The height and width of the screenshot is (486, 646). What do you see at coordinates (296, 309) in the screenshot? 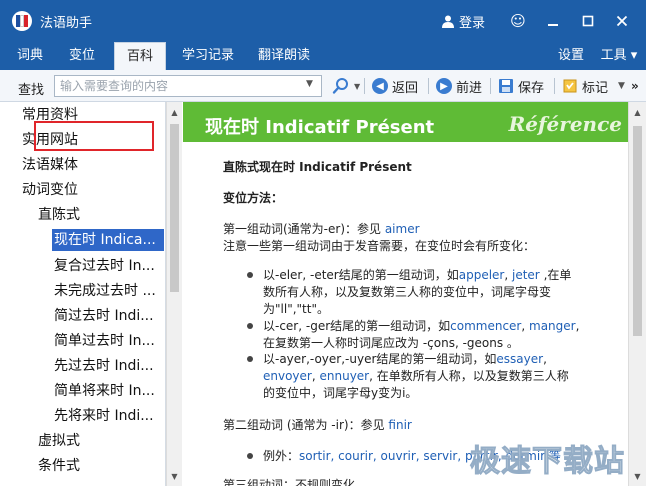
I see `bullet1-line3: 为"ll","tt"。` at bounding box center [296, 309].